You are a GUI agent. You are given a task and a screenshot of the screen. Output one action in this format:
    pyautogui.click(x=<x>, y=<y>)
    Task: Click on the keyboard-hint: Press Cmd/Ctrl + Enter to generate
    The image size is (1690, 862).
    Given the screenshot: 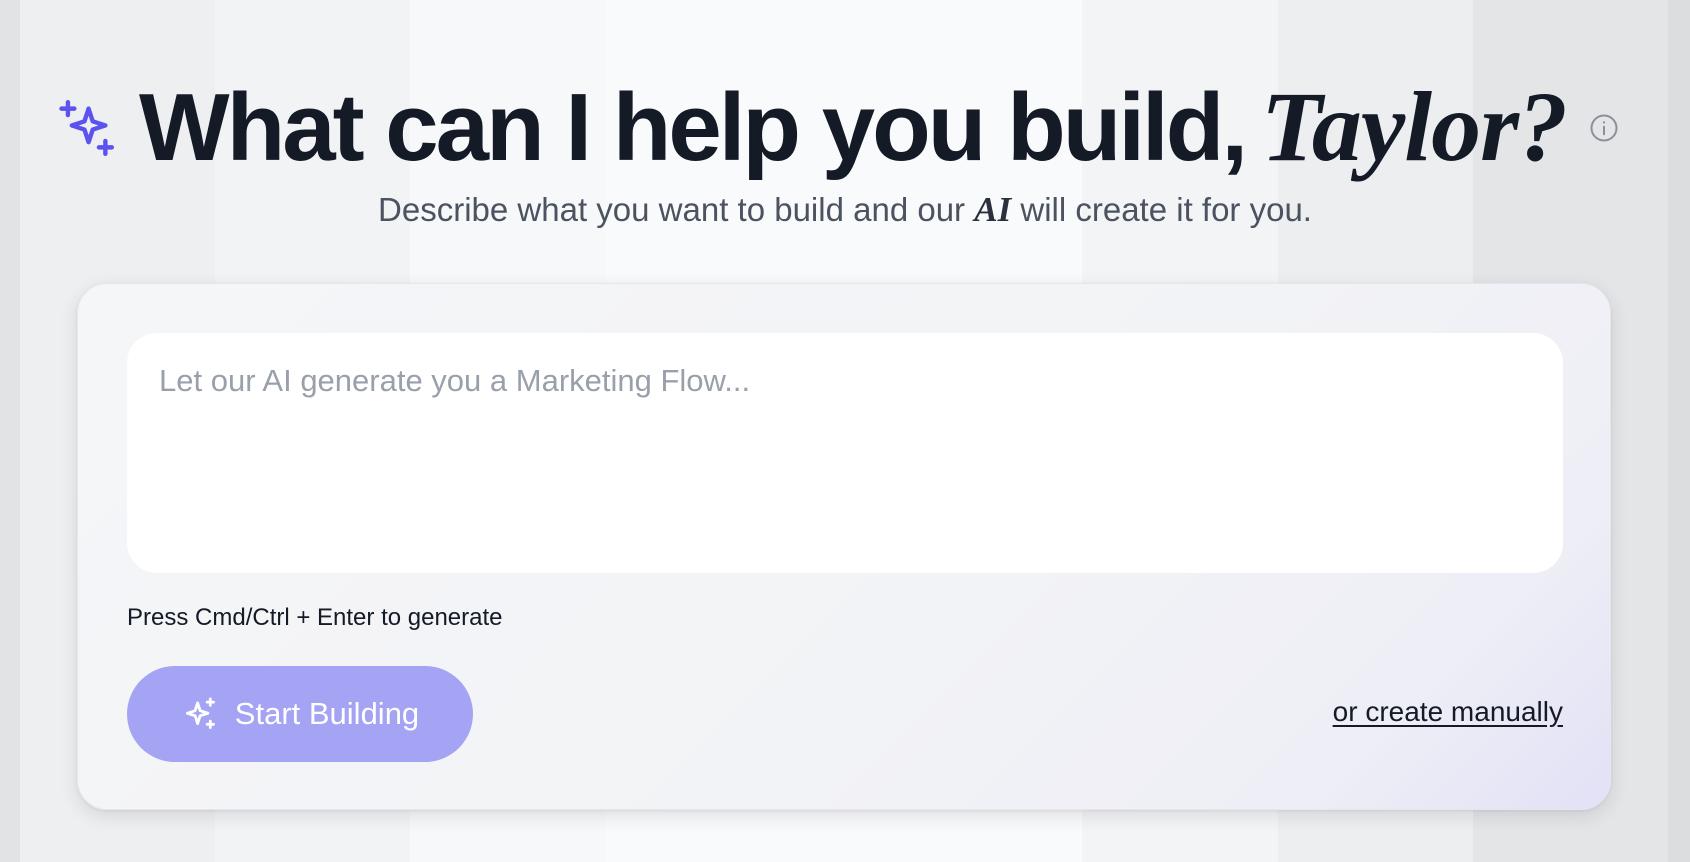 What is the action you would take?
    pyautogui.click(x=315, y=617)
    